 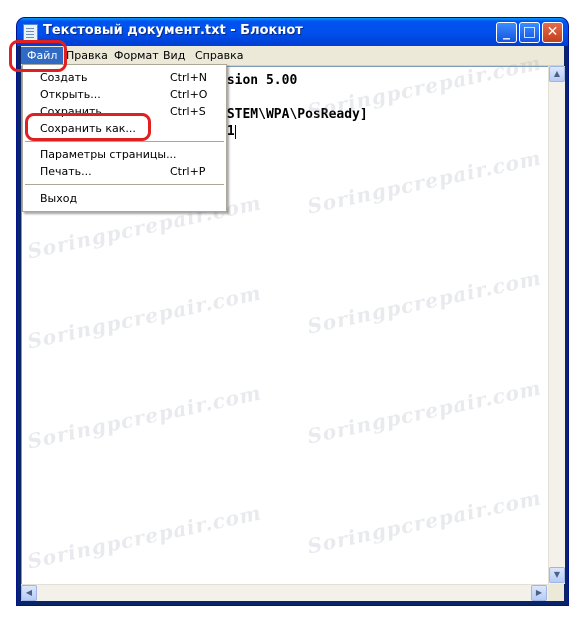 I want to click on close-button: ✕, so click(x=552, y=32).